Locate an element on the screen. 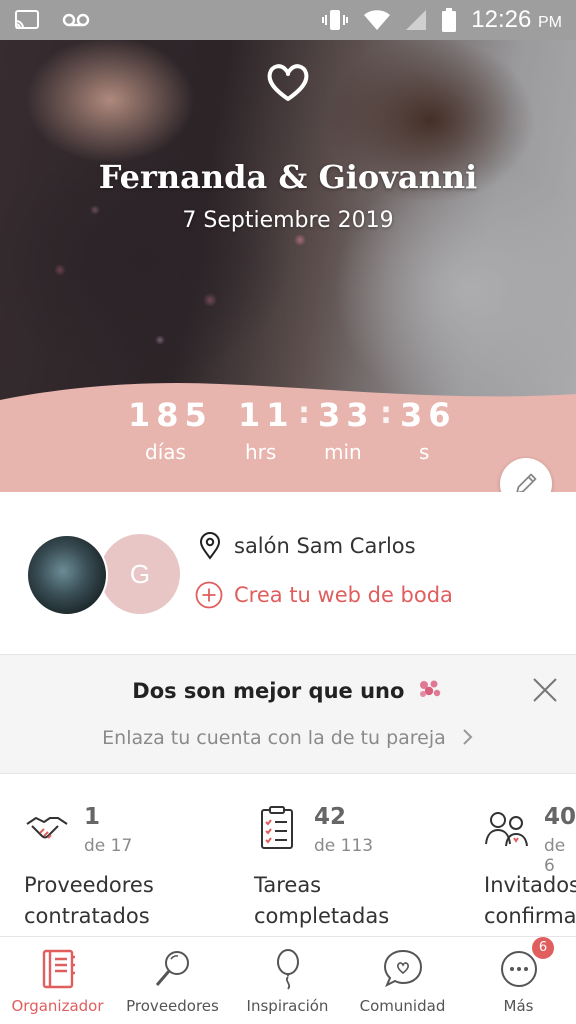 Image resolution: width=576 pixels, height=1024 pixels. close-icon is located at coordinates (545, 690).